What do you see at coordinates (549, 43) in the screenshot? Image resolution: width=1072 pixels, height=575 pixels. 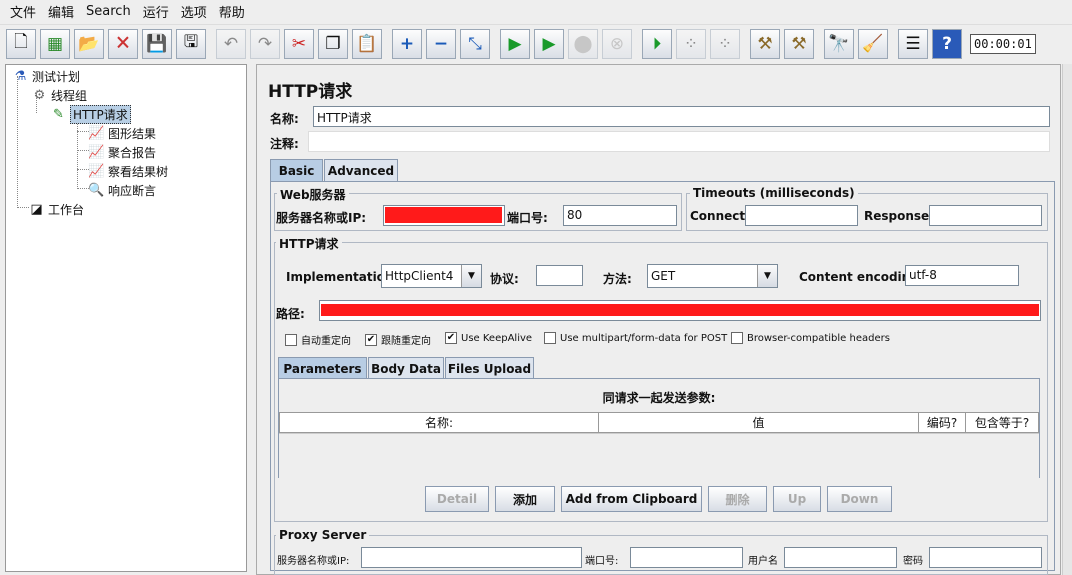 I see `start-no-pause-icon: ▶` at bounding box center [549, 43].